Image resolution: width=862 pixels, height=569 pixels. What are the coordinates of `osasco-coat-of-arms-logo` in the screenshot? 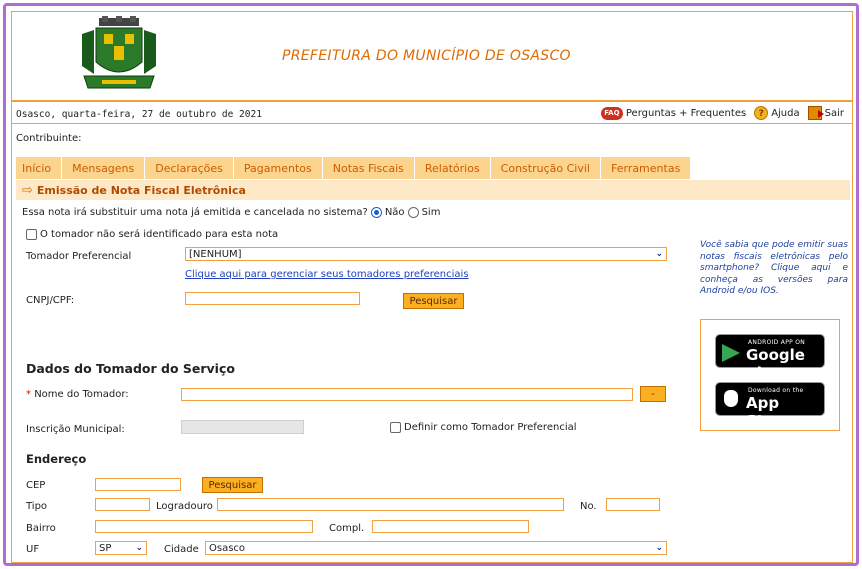 It's located at (119, 52).